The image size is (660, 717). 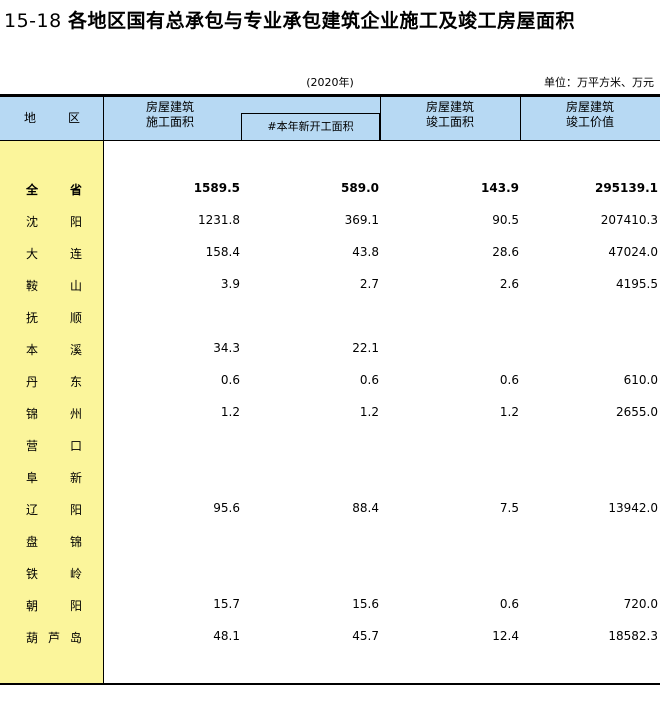 I want to click on table-row: 大连 158.4 43.8 28.6 47024.0, so click(x=342, y=253).